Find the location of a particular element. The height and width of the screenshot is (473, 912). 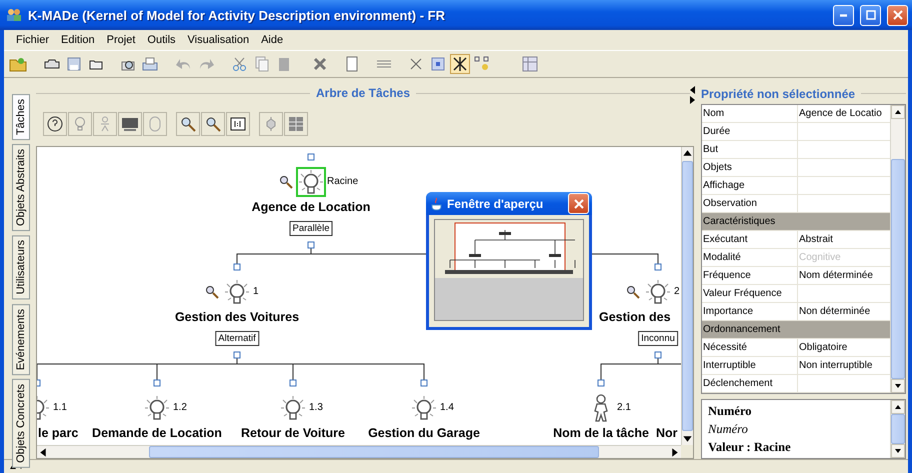

actual-size-button is located at coordinates (238, 124).